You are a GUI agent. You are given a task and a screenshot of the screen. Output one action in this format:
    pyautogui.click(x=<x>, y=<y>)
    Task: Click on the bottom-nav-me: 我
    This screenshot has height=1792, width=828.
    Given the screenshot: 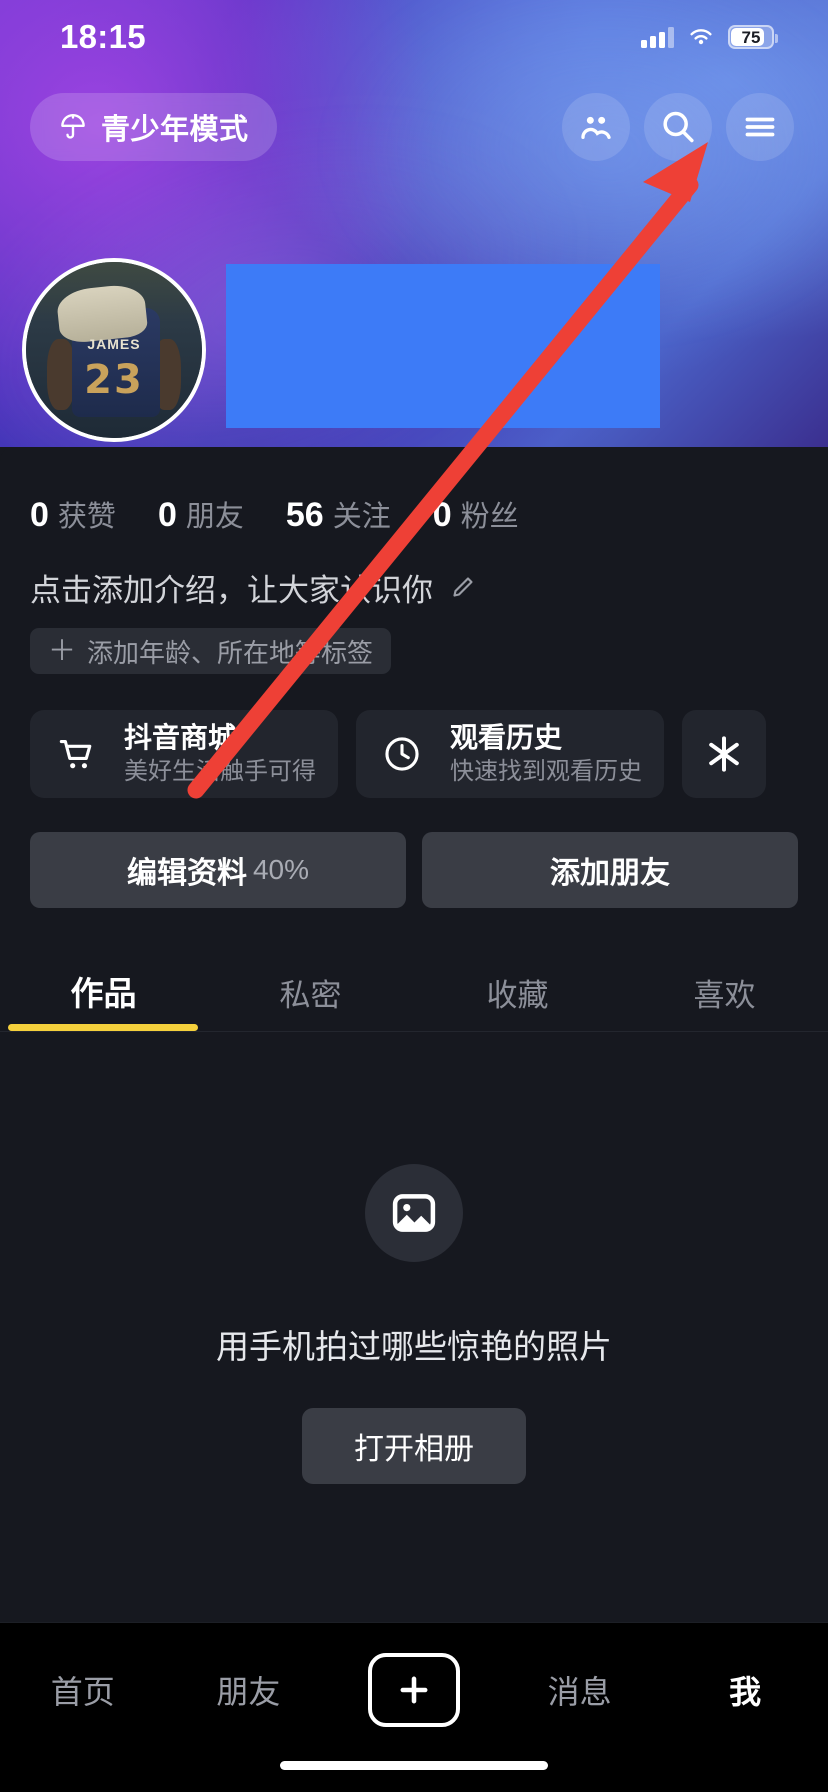 What is the action you would take?
    pyautogui.click(x=745, y=1690)
    